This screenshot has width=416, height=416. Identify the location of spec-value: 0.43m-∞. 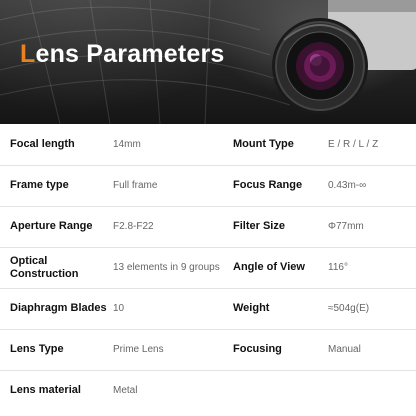
(347, 185).